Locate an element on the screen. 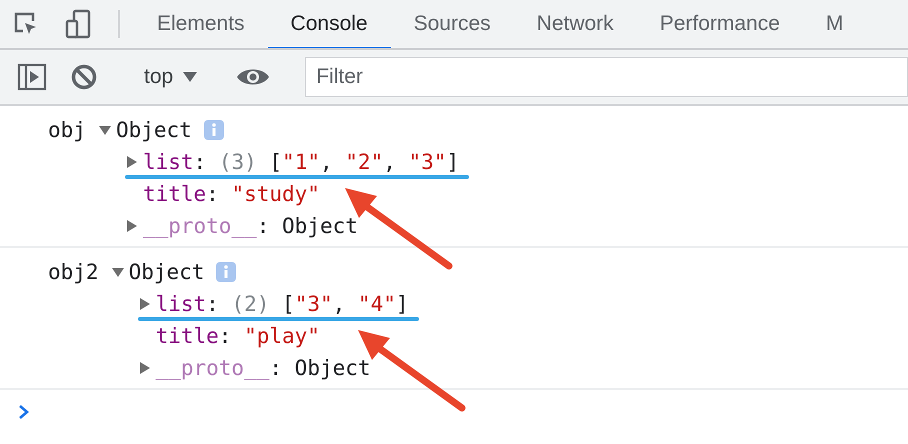 Image resolution: width=908 pixels, height=444 pixels. panel-tab: Elements is located at coordinates (201, 24).